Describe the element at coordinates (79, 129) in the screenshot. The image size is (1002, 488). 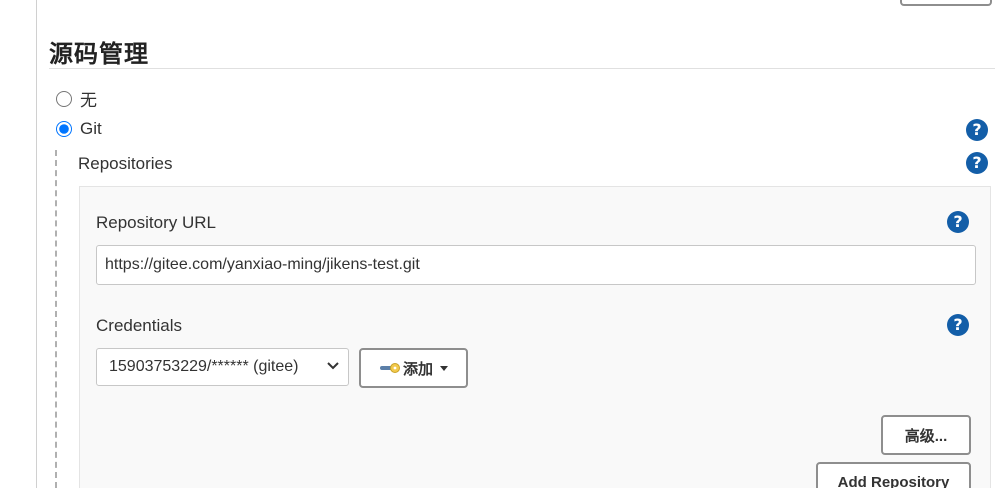
I see `radio-option-git: Git` at that location.